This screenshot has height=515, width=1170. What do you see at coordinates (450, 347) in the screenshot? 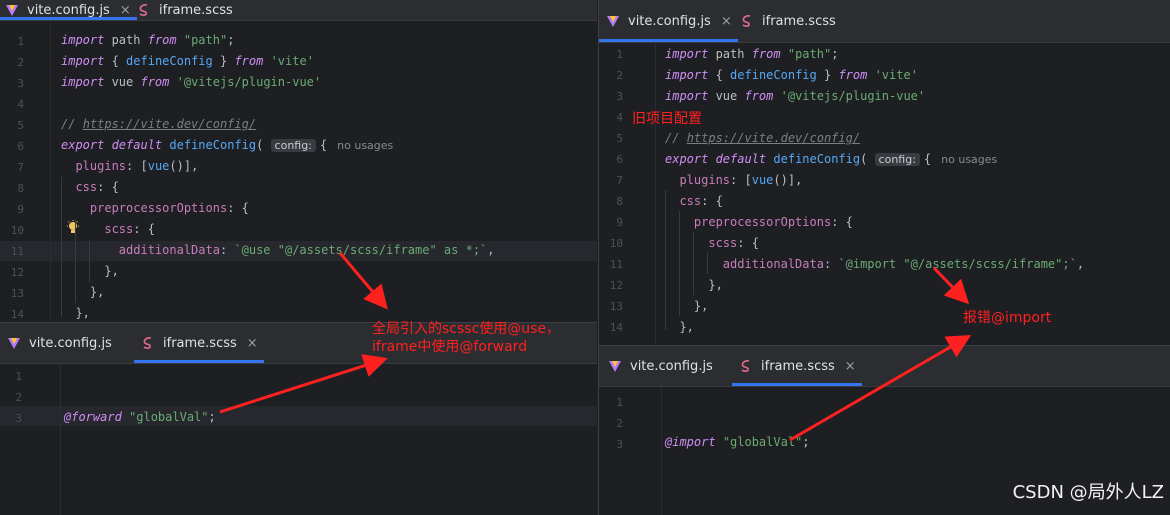
I see `annotation-line: iframe中使用@forward` at bounding box center [450, 347].